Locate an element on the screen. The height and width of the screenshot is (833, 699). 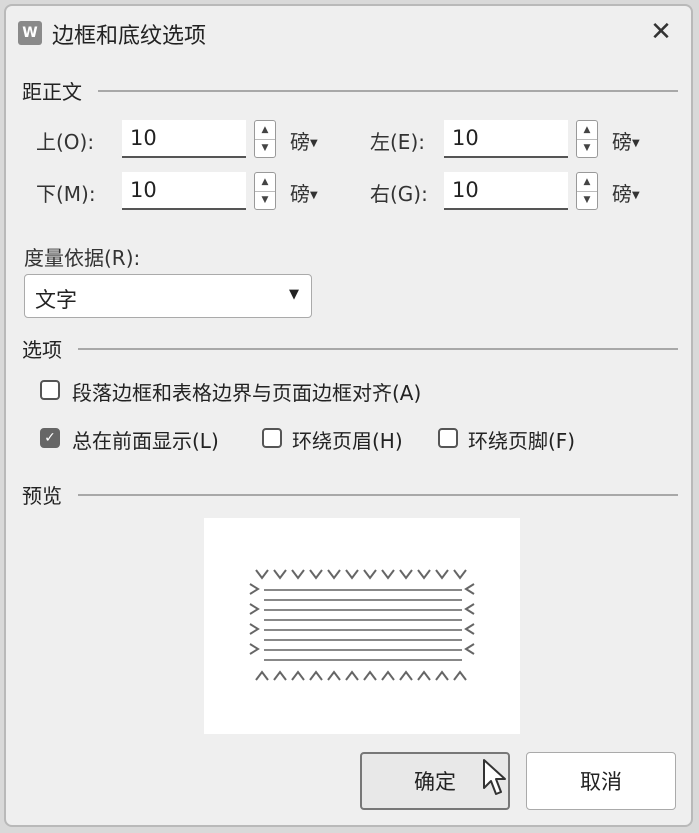
right-spinner: ▲ ▼ is located at coordinates (587, 191).